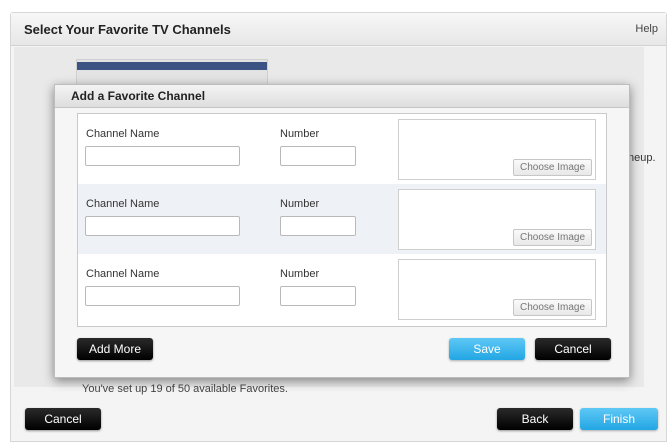 The width and height of the screenshot is (667, 442). What do you see at coordinates (338, 29) in the screenshot?
I see `page-header: Select Your Favorite TV Channels Help` at bounding box center [338, 29].